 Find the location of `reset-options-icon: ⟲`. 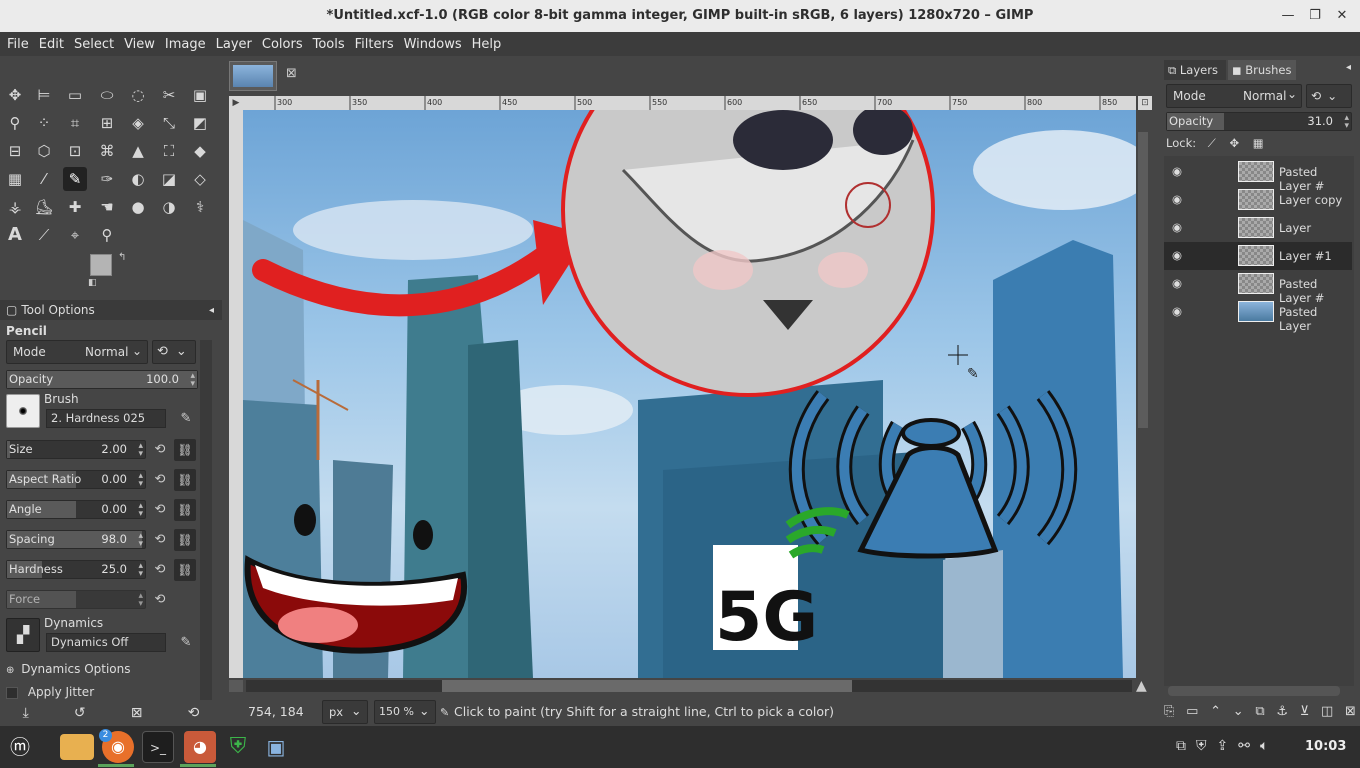

reset-options-icon: ⟲ is located at coordinates (194, 713).